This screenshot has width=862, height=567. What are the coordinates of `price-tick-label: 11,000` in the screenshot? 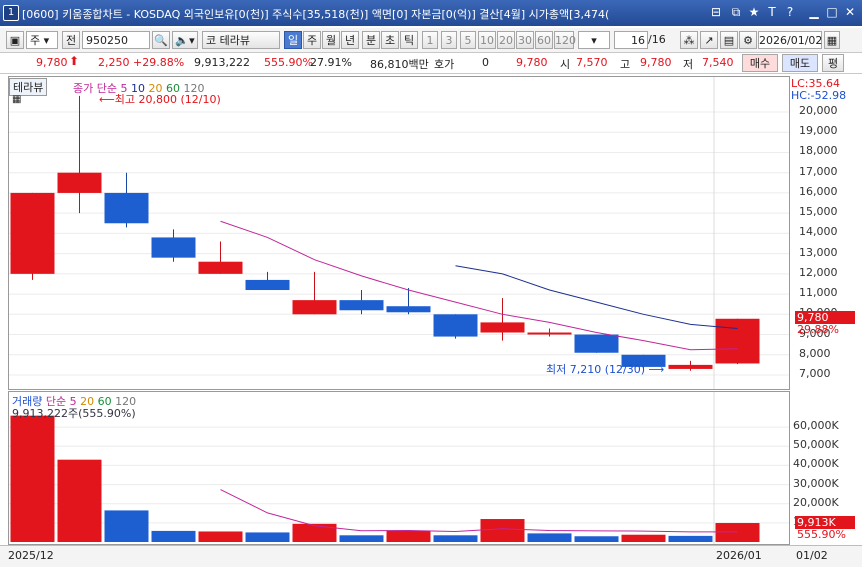 It's located at (818, 293).